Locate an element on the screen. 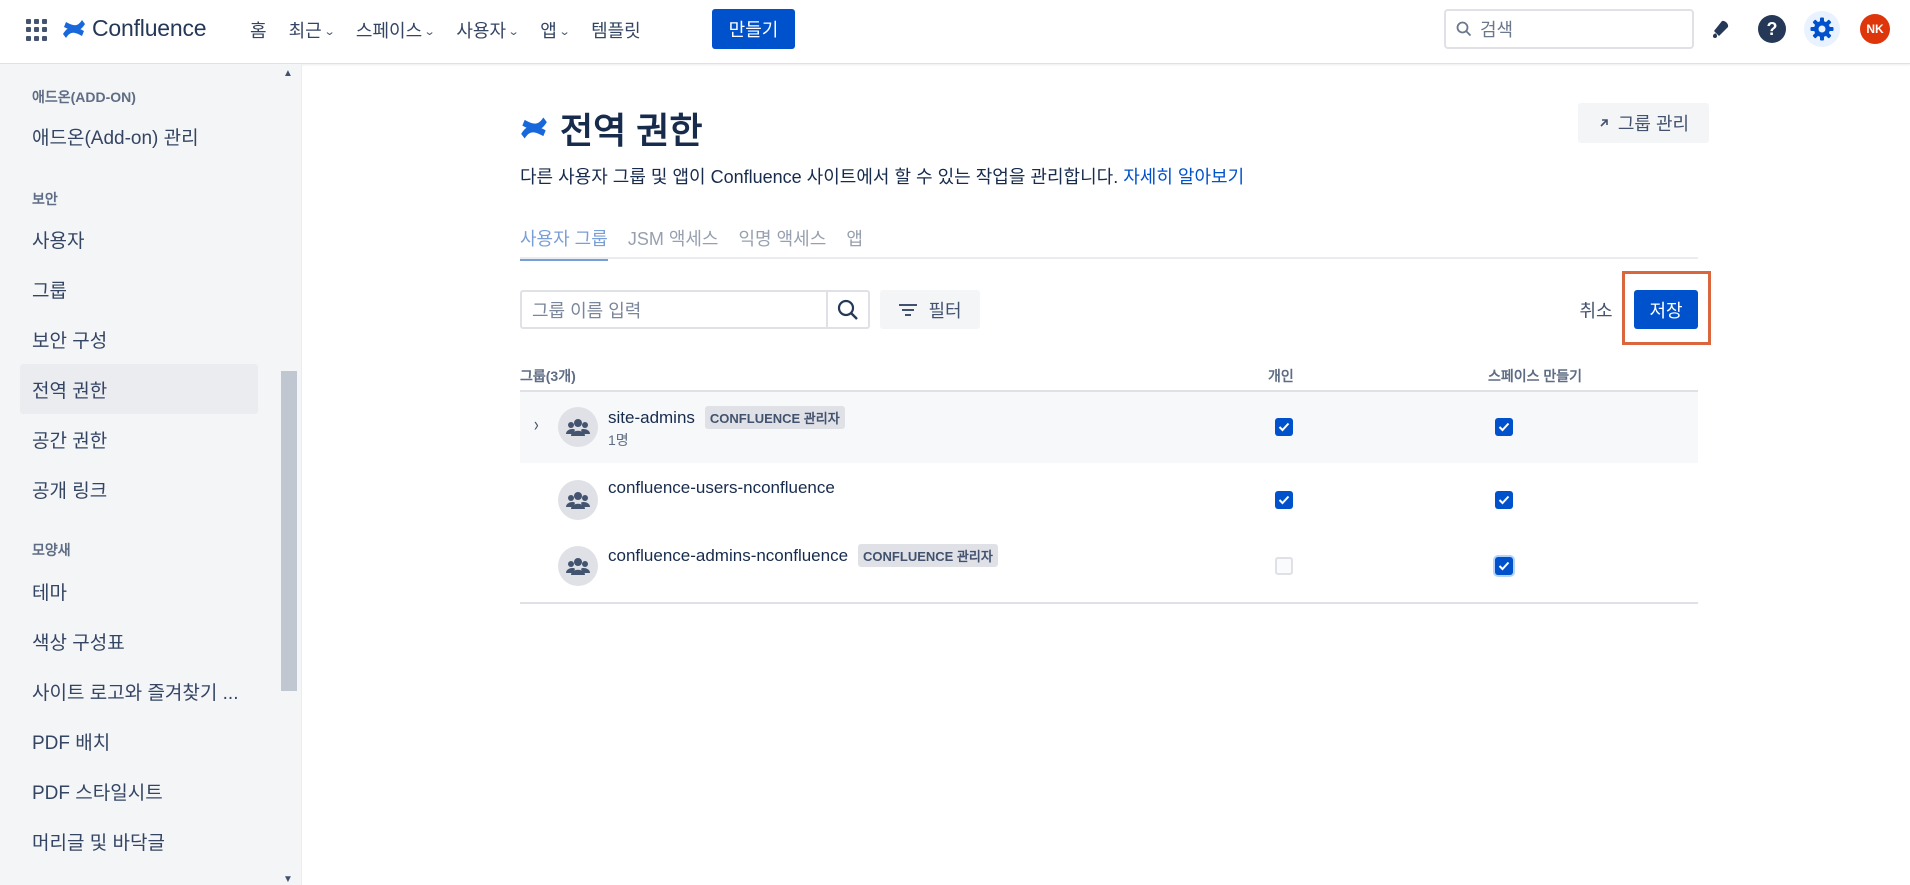  nav-apps: 앱 ⌄ is located at coordinates (555, 30).